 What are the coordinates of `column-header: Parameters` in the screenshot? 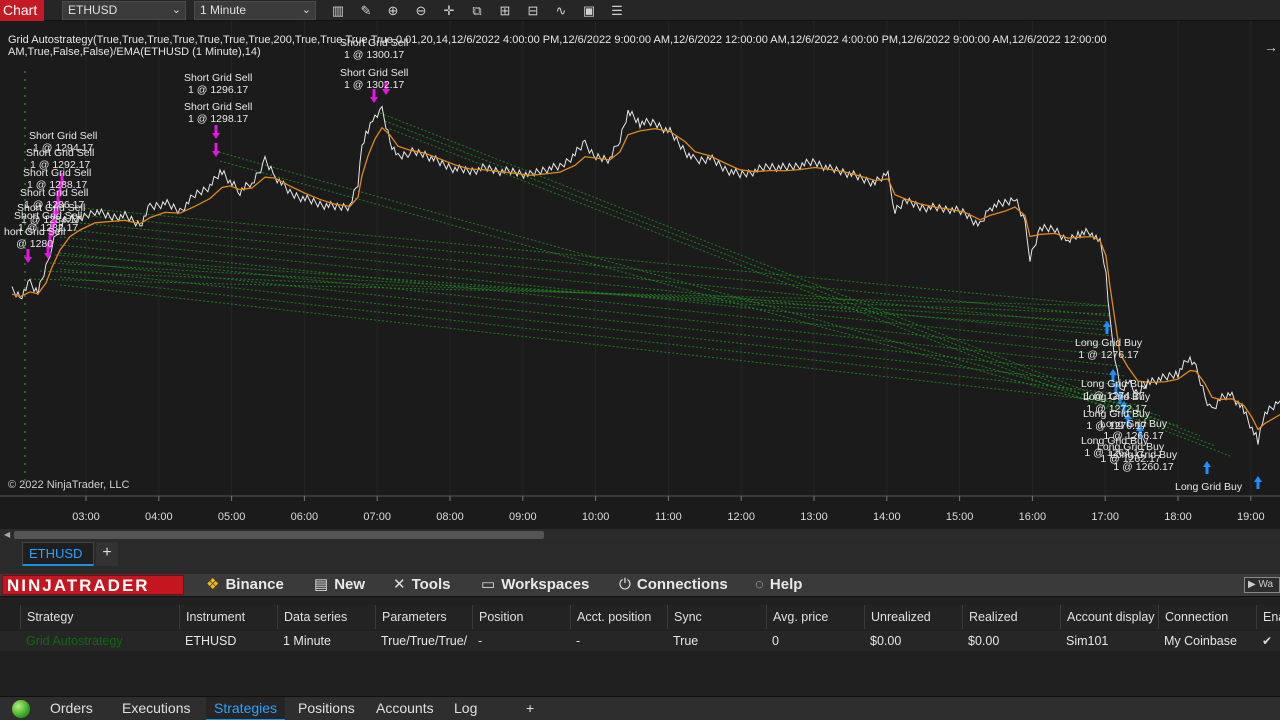 It's located at (423, 617).